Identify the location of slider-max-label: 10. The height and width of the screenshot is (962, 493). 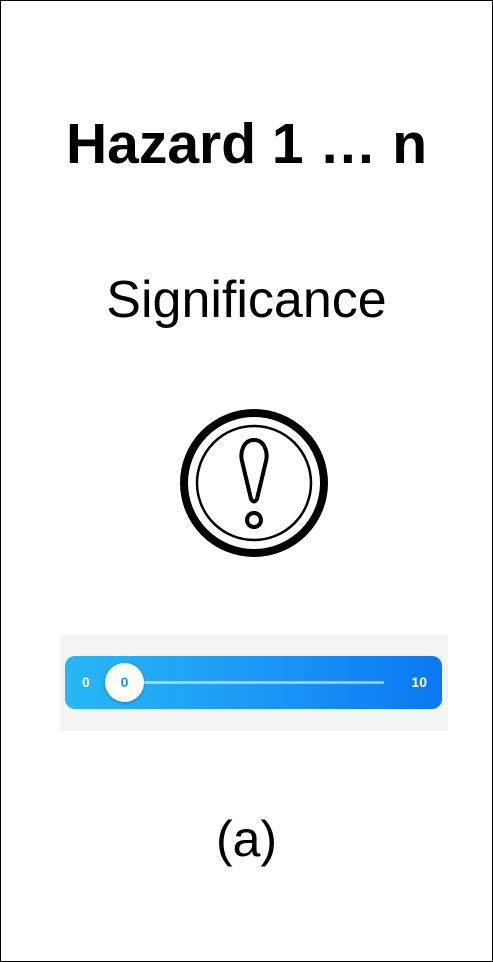
(419, 682).